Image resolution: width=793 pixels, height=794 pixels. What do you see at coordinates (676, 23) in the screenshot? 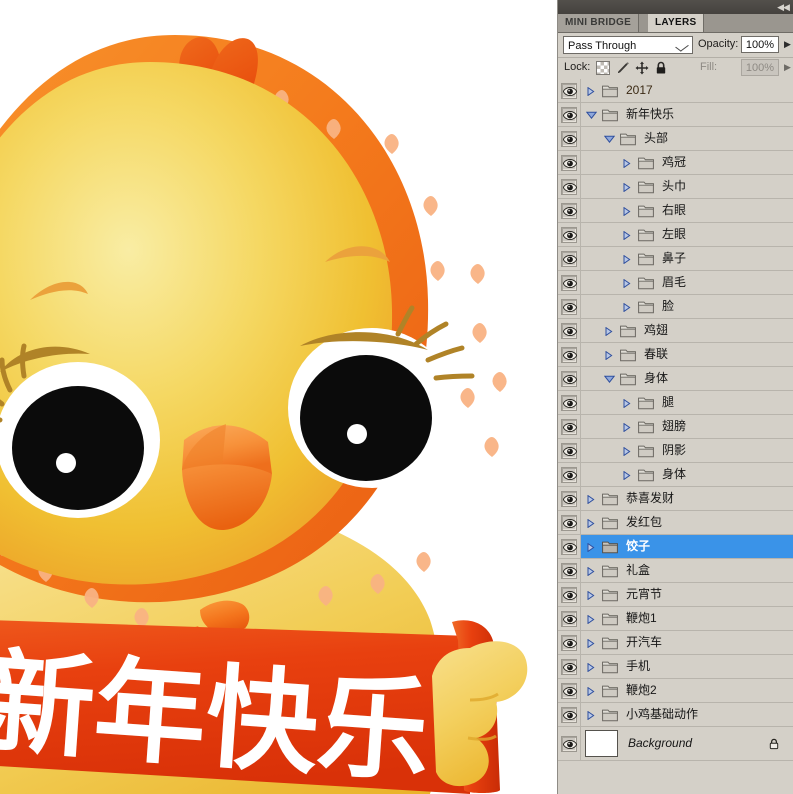
I see `tab-layers: LAYERS` at bounding box center [676, 23].